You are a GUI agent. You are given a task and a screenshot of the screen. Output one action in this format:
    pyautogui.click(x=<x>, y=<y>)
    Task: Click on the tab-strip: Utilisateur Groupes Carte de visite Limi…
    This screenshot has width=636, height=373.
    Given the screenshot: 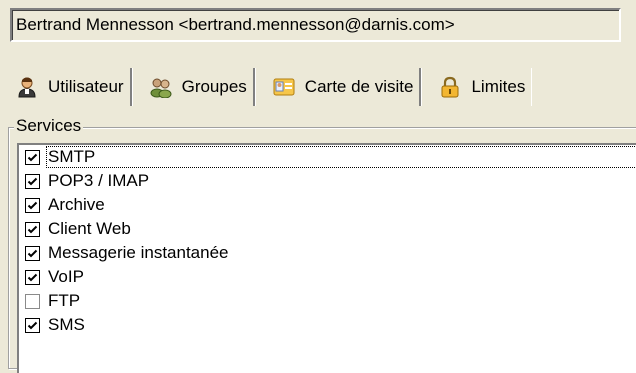 What is the action you would take?
    pyautogui.click(x=318, y=89)
    